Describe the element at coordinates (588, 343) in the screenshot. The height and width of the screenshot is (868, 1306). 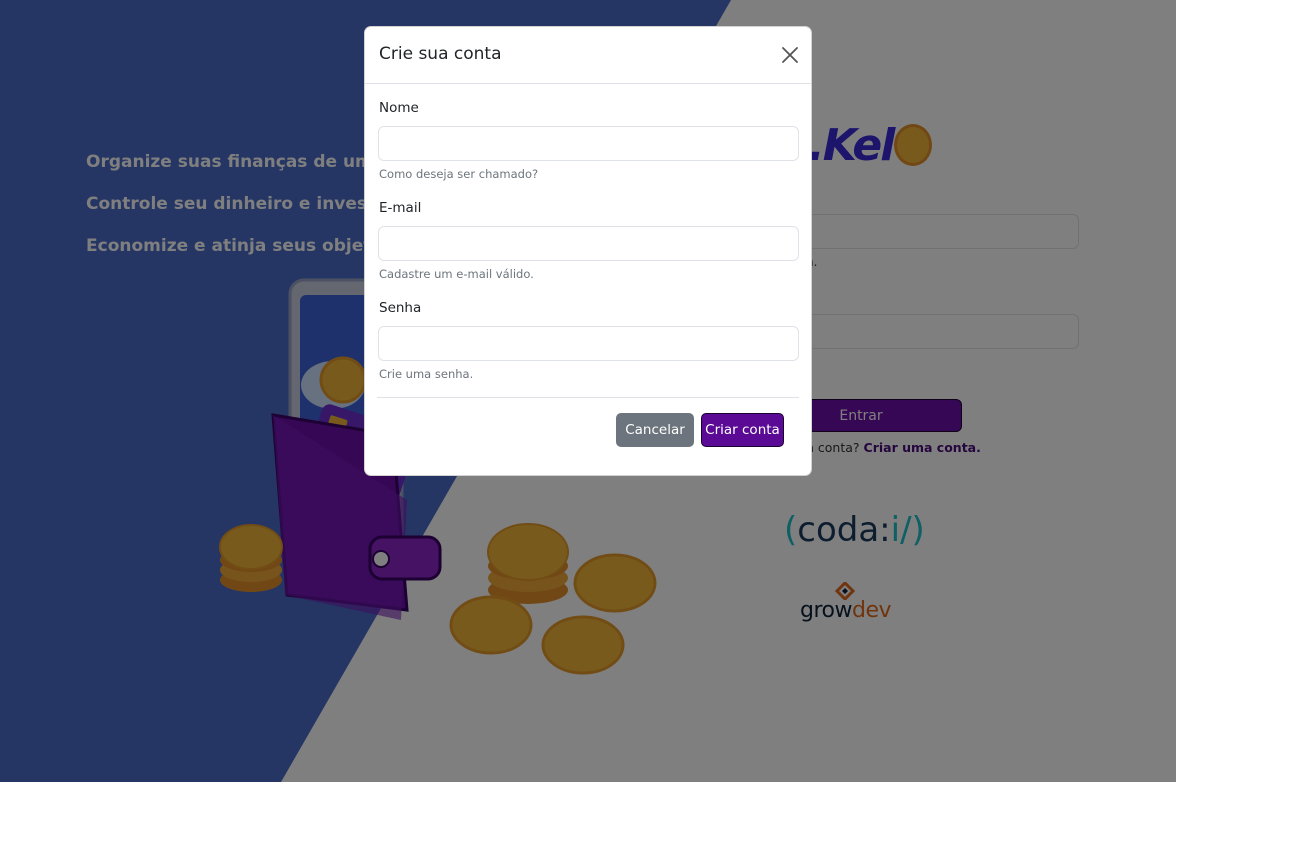
I see `password-input` at that location.